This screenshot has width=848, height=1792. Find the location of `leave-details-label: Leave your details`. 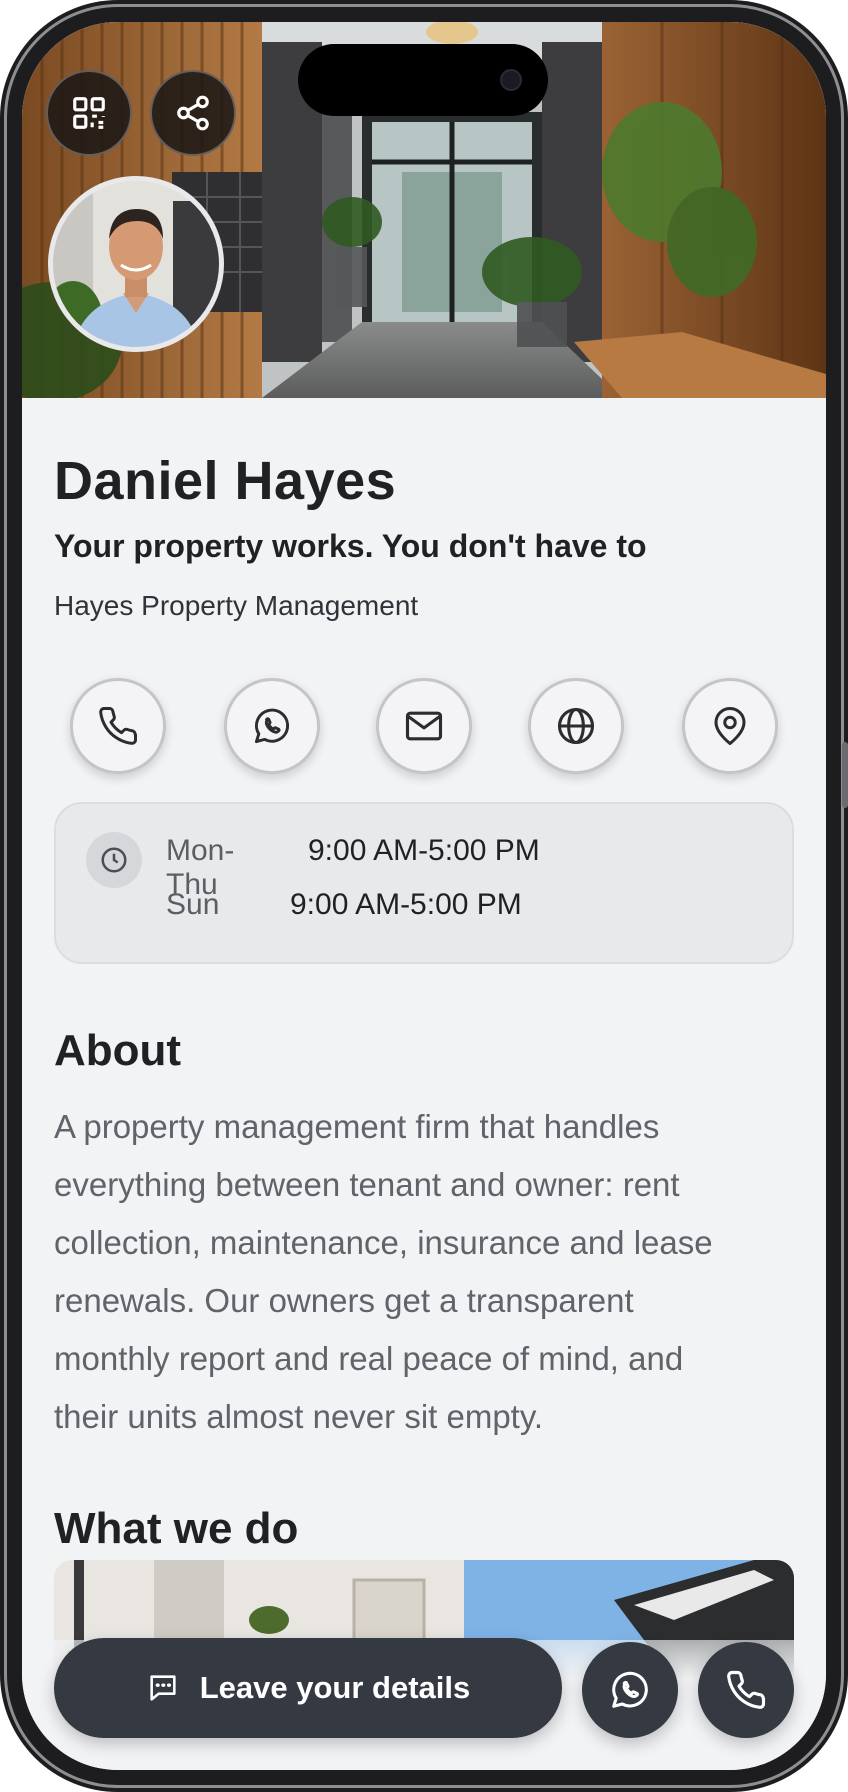

leave-details-label: Leave your details is located at coordinates (335, 1687).